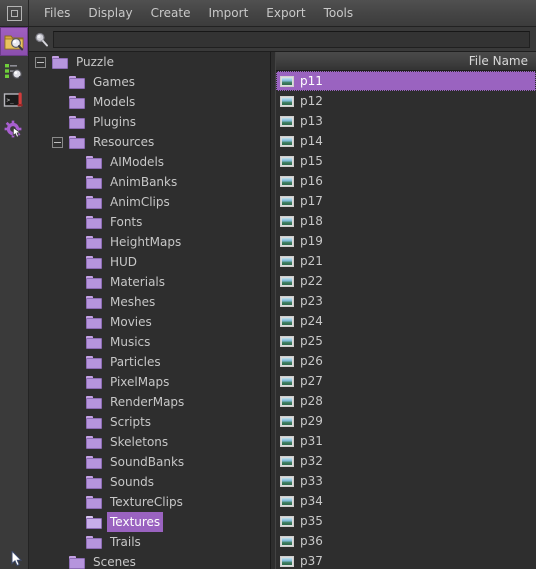 The height and width of the screenshot is (569, 536). What do you see at coordinates (406, 381) in the screenshot?
I see `file-list-row: p27` at bounding box center [406, 381].